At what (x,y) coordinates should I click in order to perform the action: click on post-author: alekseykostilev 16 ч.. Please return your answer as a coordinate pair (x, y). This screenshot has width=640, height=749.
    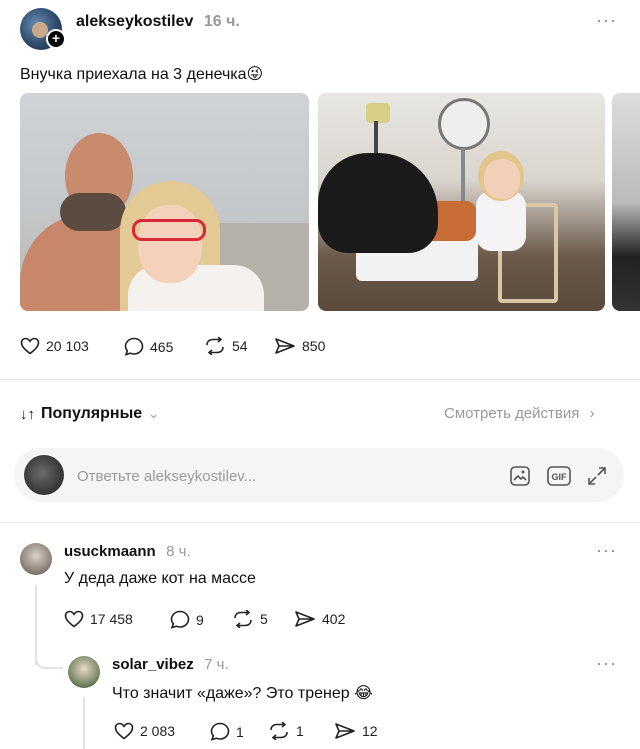
    Looking at the image, I should click on (158, 22).